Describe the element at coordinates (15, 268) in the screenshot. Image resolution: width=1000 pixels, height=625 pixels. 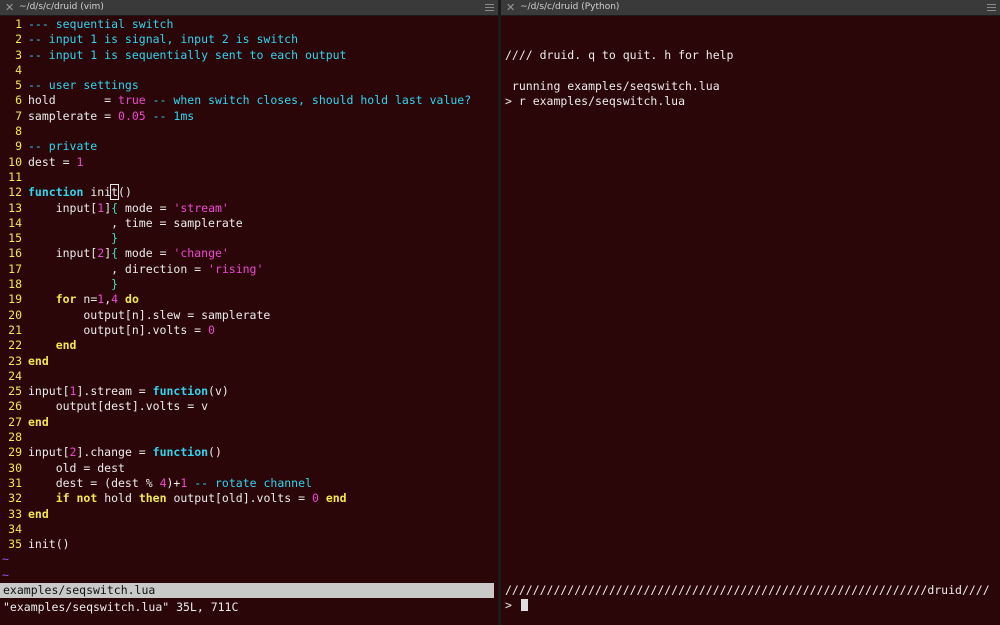
I see `line-number: 17` at that location.